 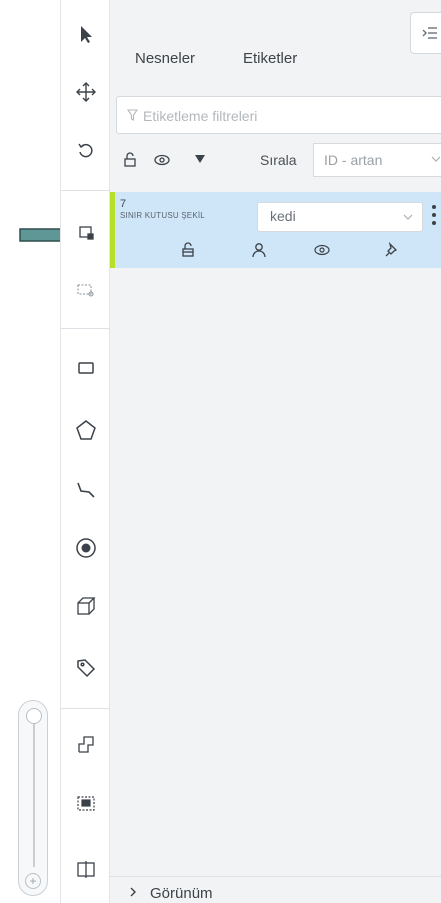 I want to click on object-label-value: kedi, so click(x=283, y=216).